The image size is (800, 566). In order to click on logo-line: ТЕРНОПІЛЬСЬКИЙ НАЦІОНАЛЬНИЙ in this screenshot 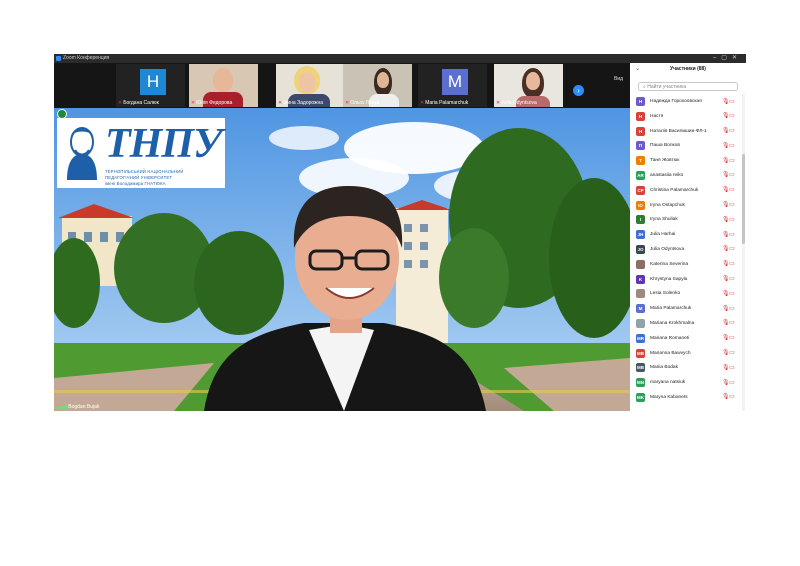, I will do `click(144, 171)`.